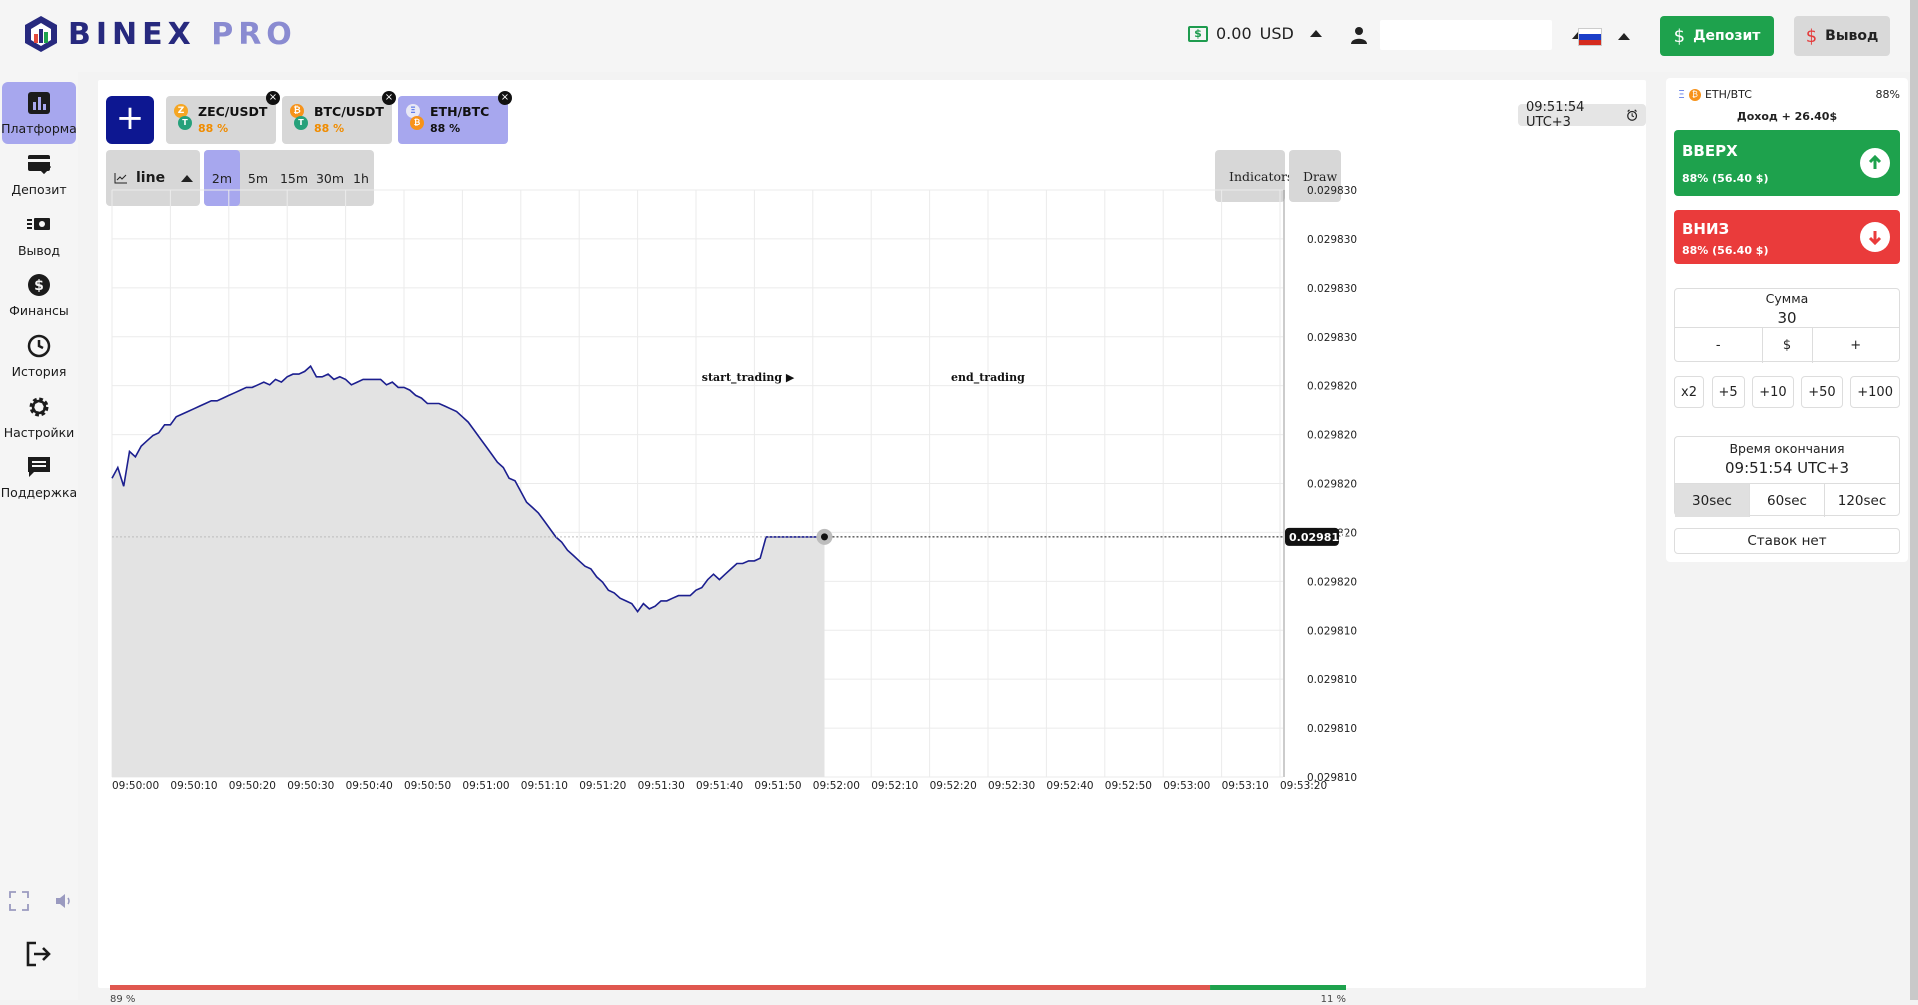 The width and height of the screenshot is (1918, 1005). Describe the element at coordinates (1787, 237) in the screenshot. I see `down-button: ВНИЗ 88% (56.40 $)` at that location.